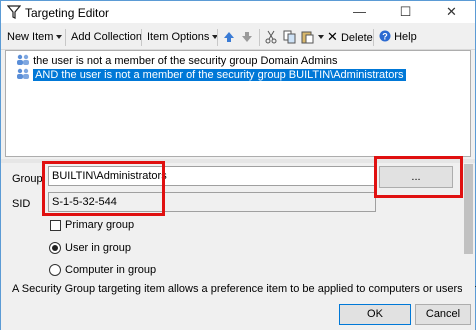 The image size is (476, 330). What do you see at coordinates (238, 12) in the screenshot?
I see `title-bar: Targeting Editor — ☐ ✕` at bounding box center [238, 12].